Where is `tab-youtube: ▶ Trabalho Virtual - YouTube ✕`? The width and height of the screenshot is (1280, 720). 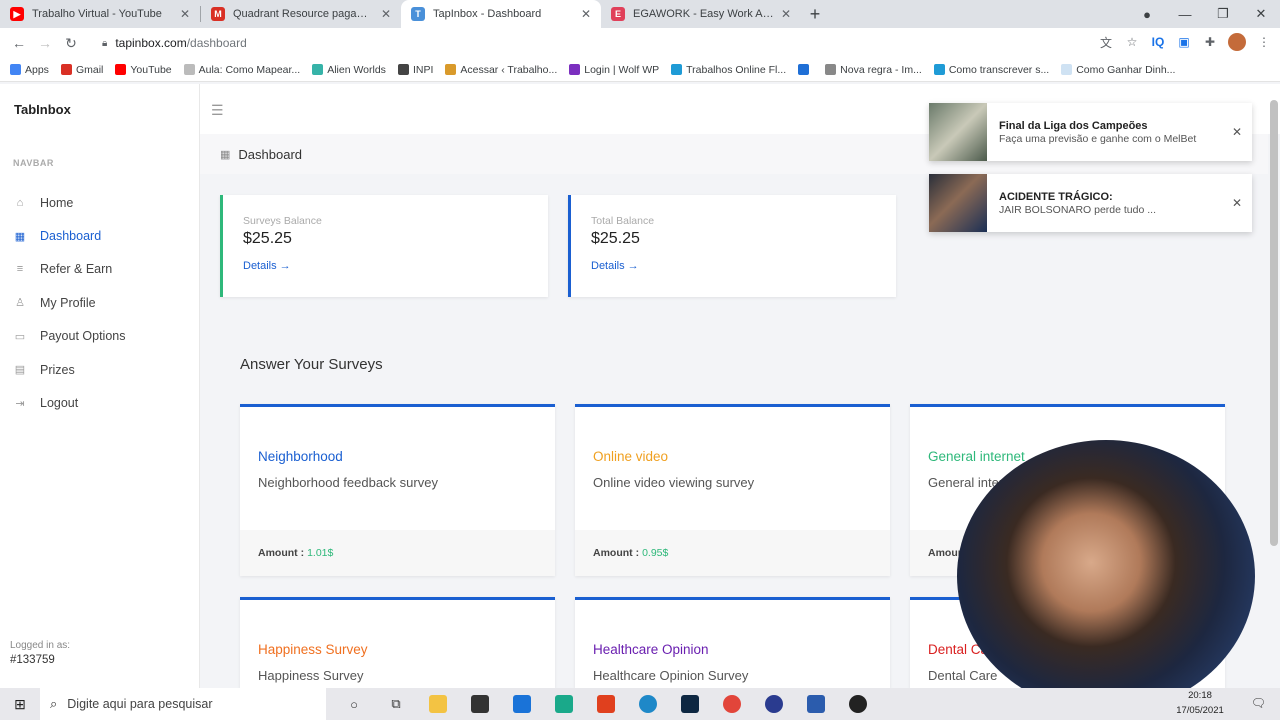
tab-youtube: ▶ Trabalho Virtual - YouTube ✕ is located at coordinates (100, 14).